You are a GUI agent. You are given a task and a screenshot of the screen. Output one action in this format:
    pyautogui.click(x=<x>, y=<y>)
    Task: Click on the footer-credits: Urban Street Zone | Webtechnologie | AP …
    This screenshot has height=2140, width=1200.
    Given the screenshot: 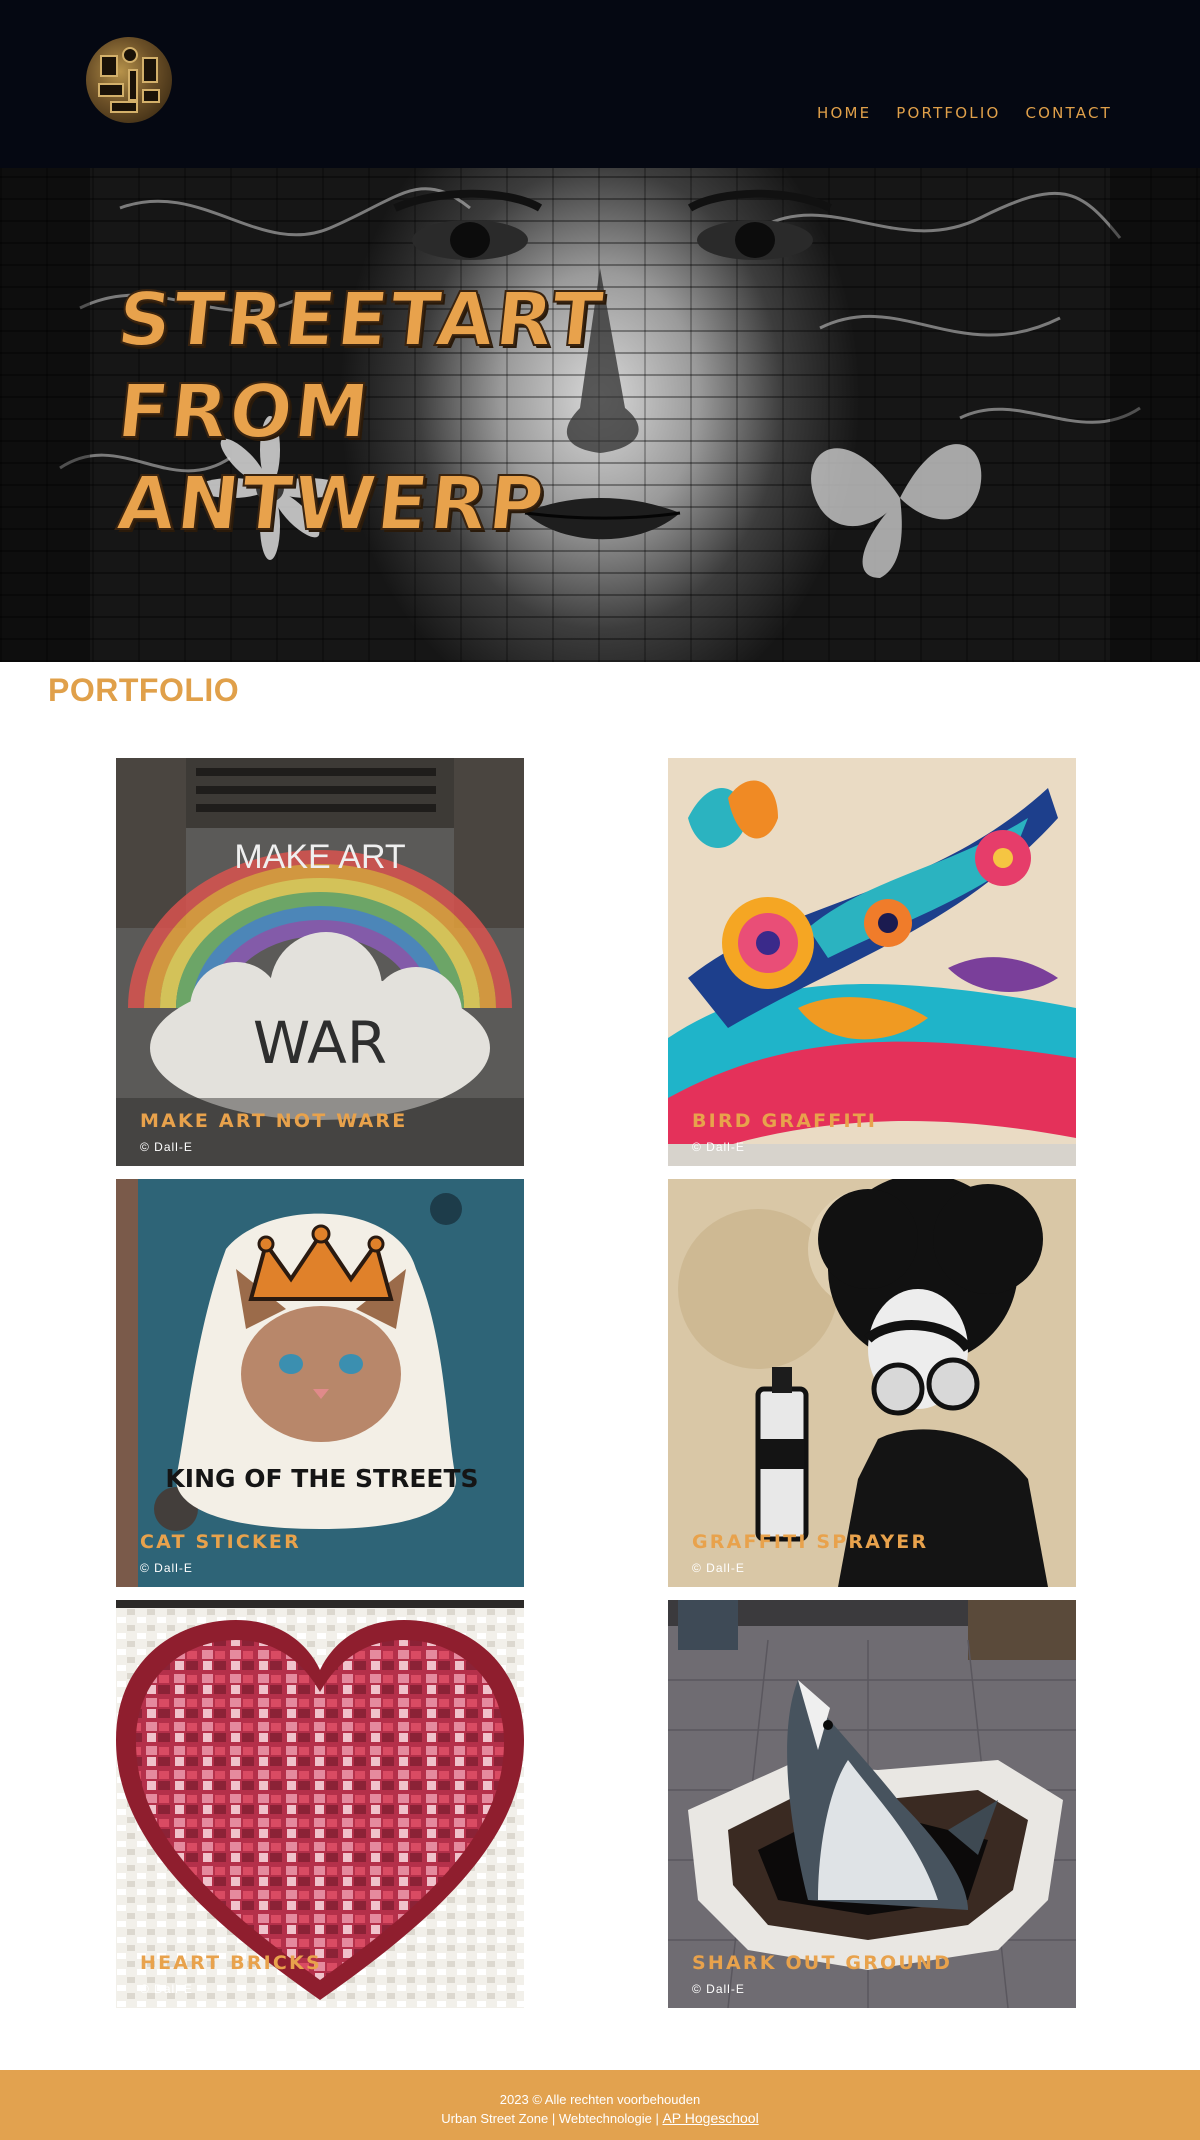 What is the action you would take?
    pyautogui.click(x=600, y=2118)
    